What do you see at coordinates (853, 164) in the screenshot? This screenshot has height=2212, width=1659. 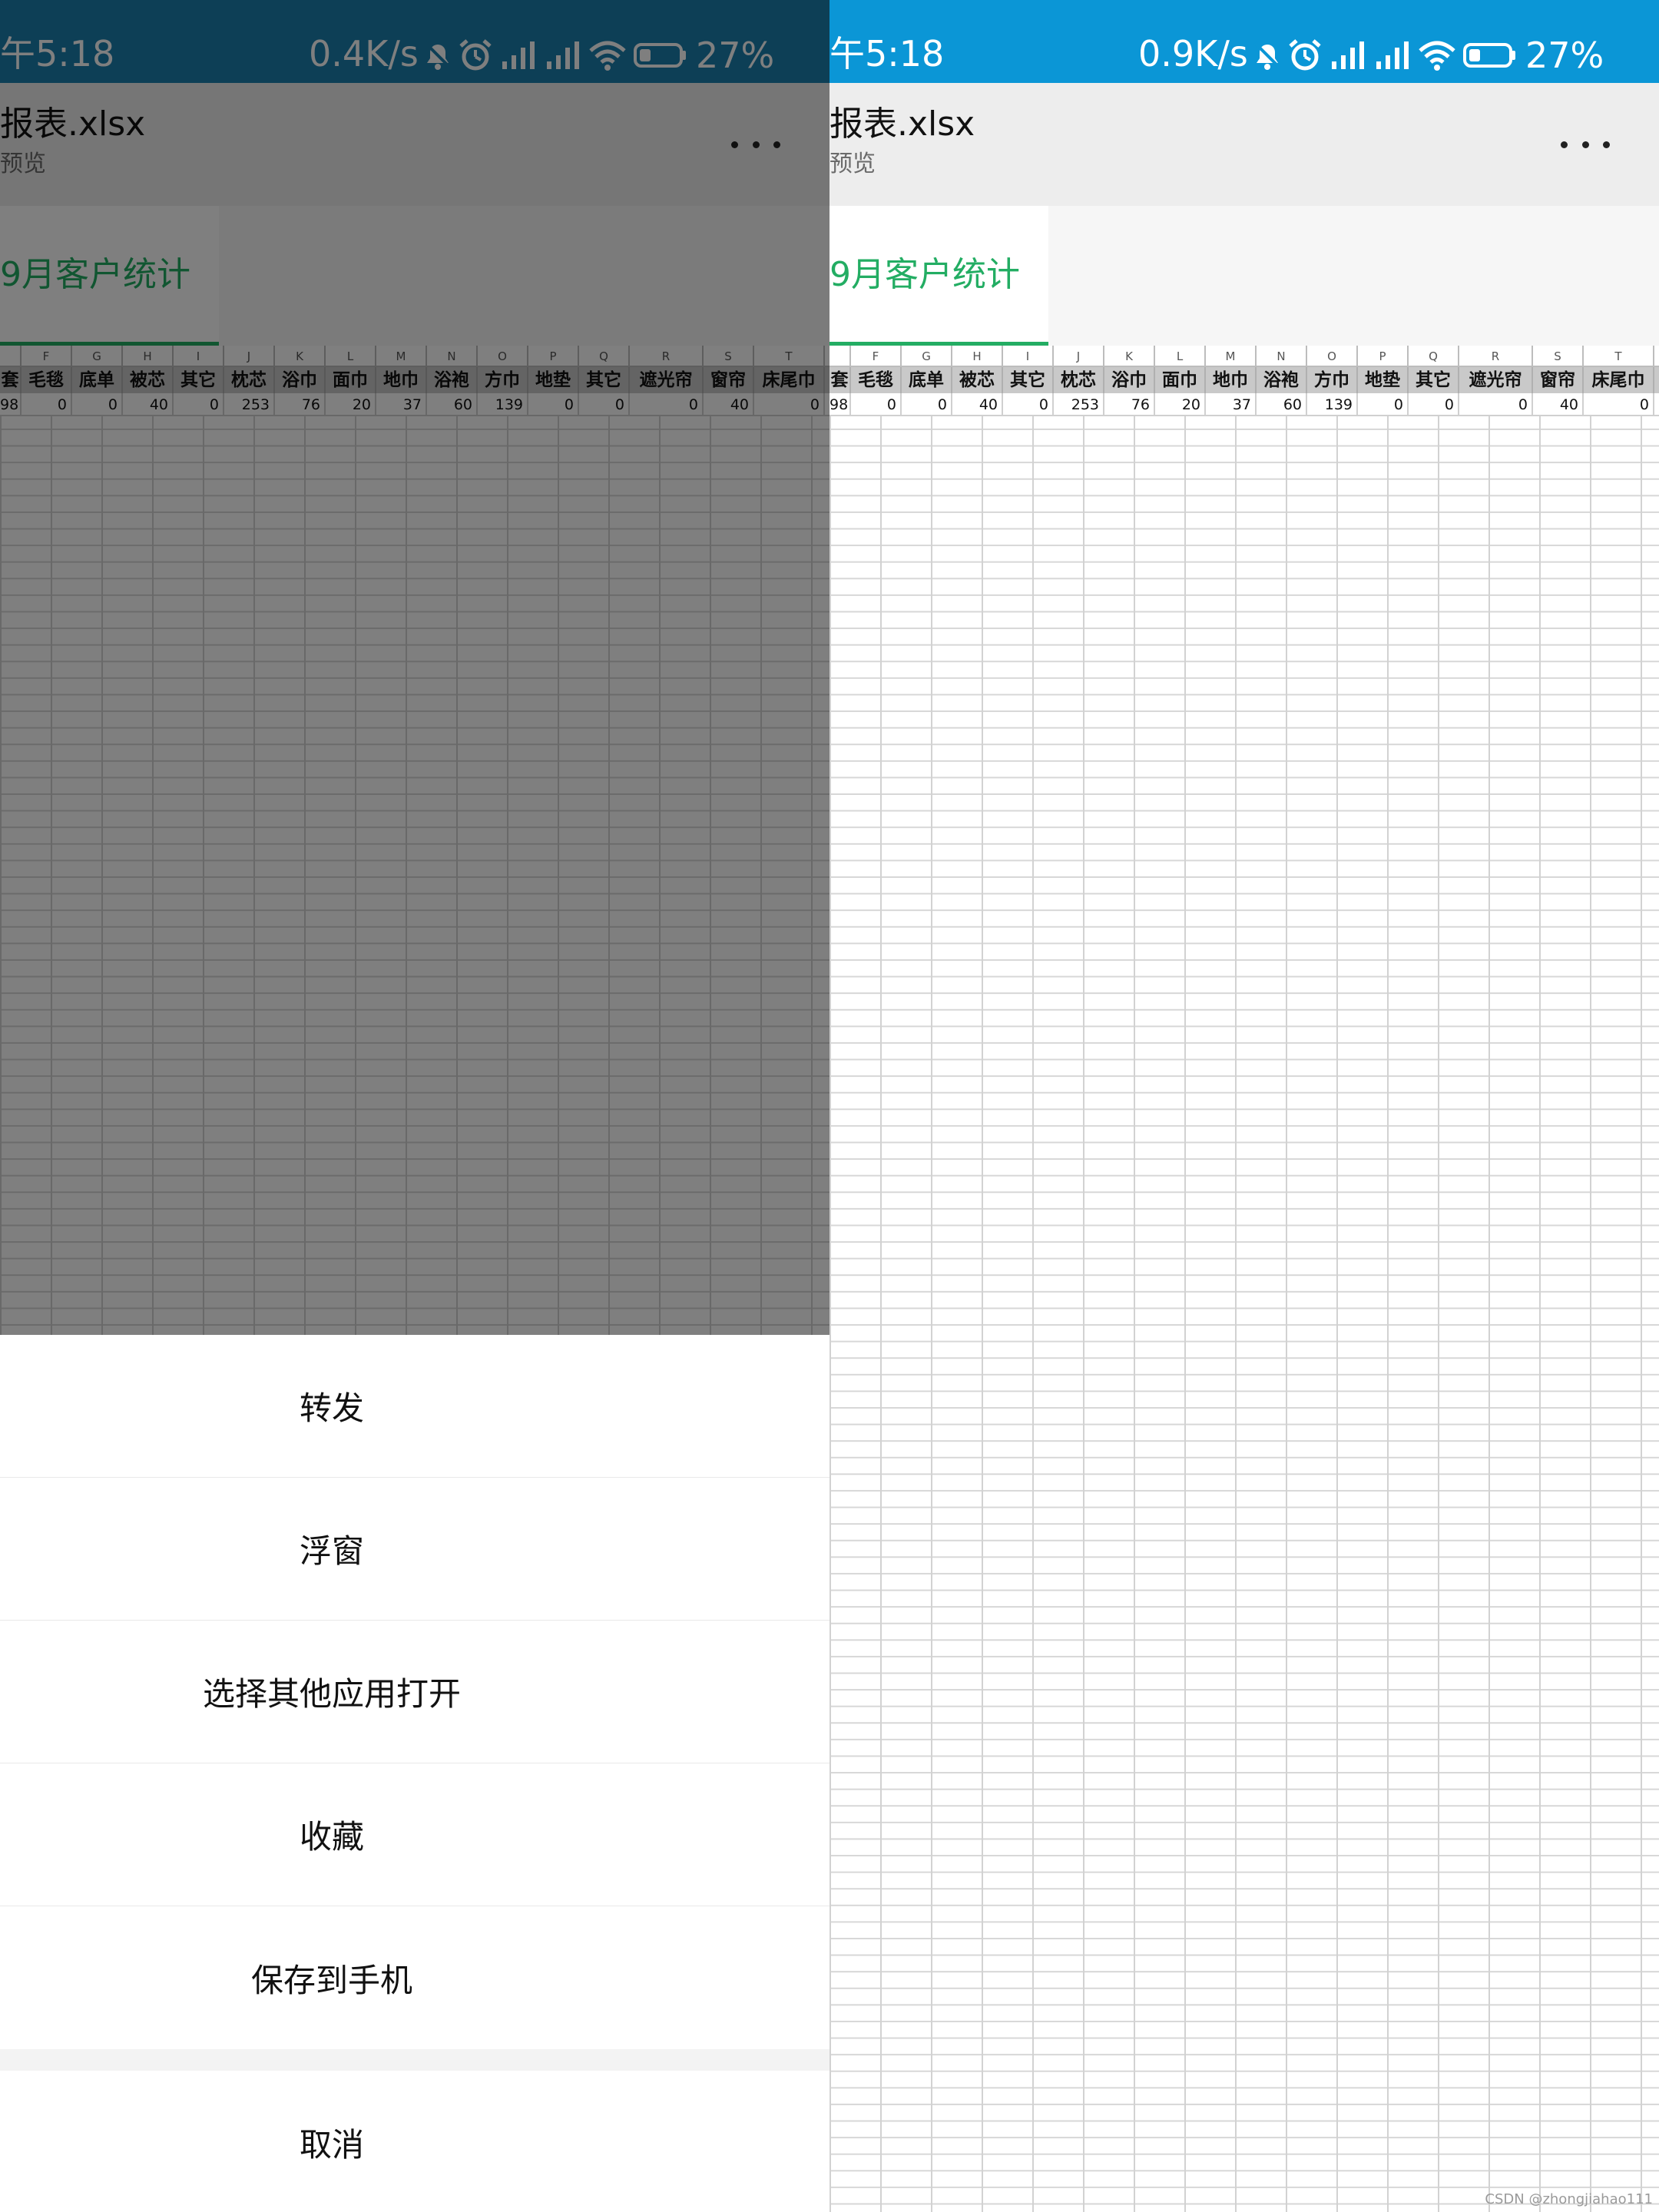 I see `preview-label: 预览` at bounding box center [853, 164].